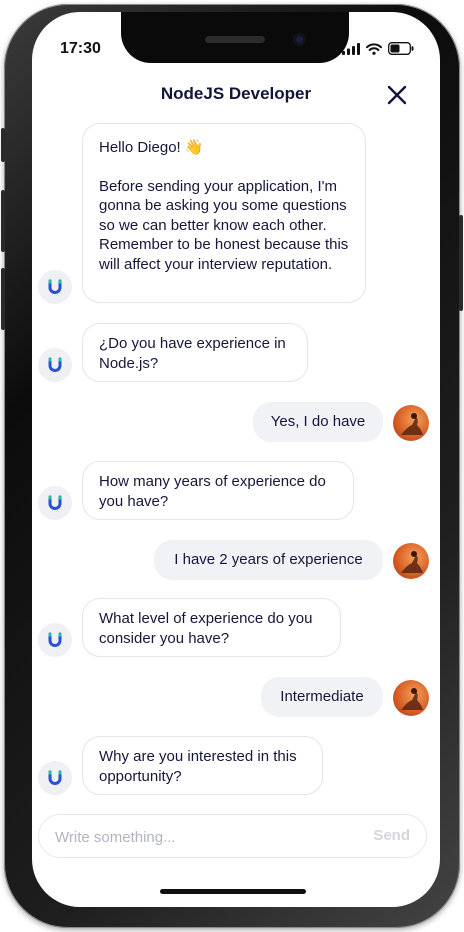 This screenshot has height=932, width=464. What do you see at coordinates (3, 299) in the screenshot?
I see `volume-down-button` at bounding box center [3, 299].